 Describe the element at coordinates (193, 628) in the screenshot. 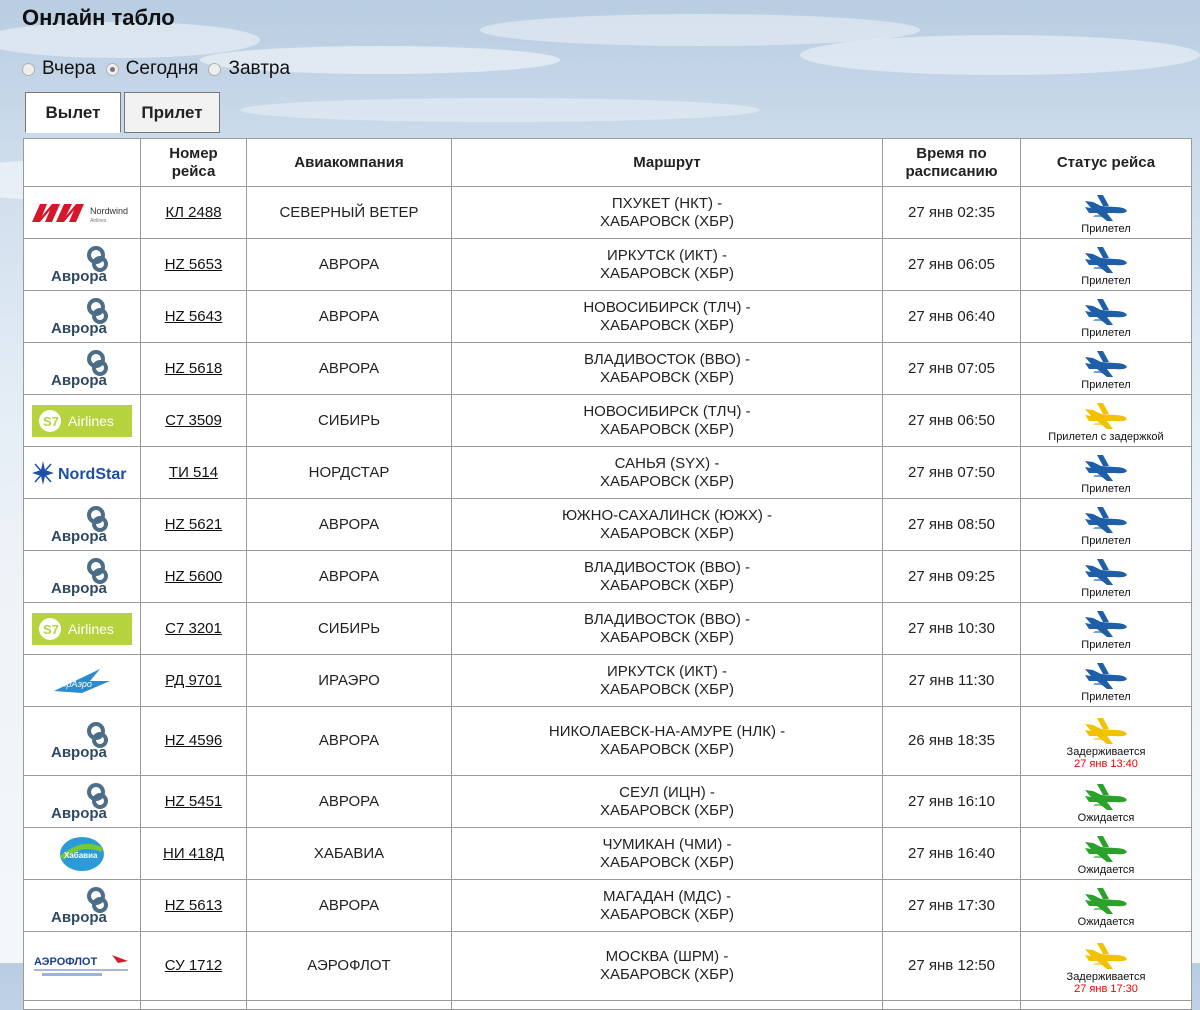

I see `flight-number-link: С7 3201` at that location.